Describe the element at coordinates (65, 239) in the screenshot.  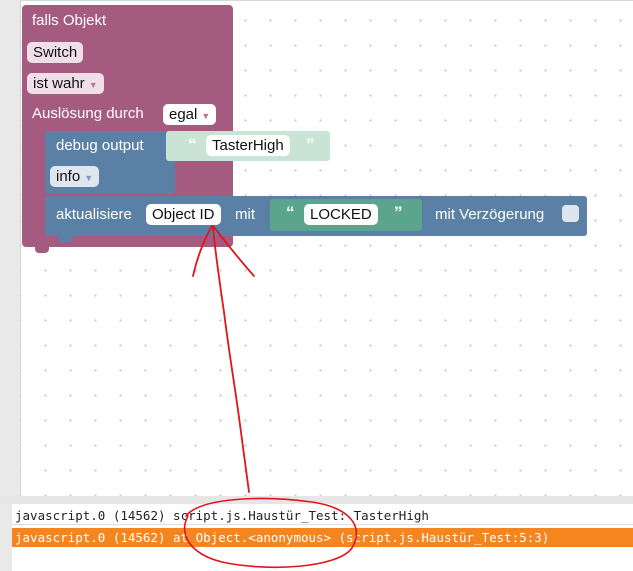
I see `update-block-connector` at that location.